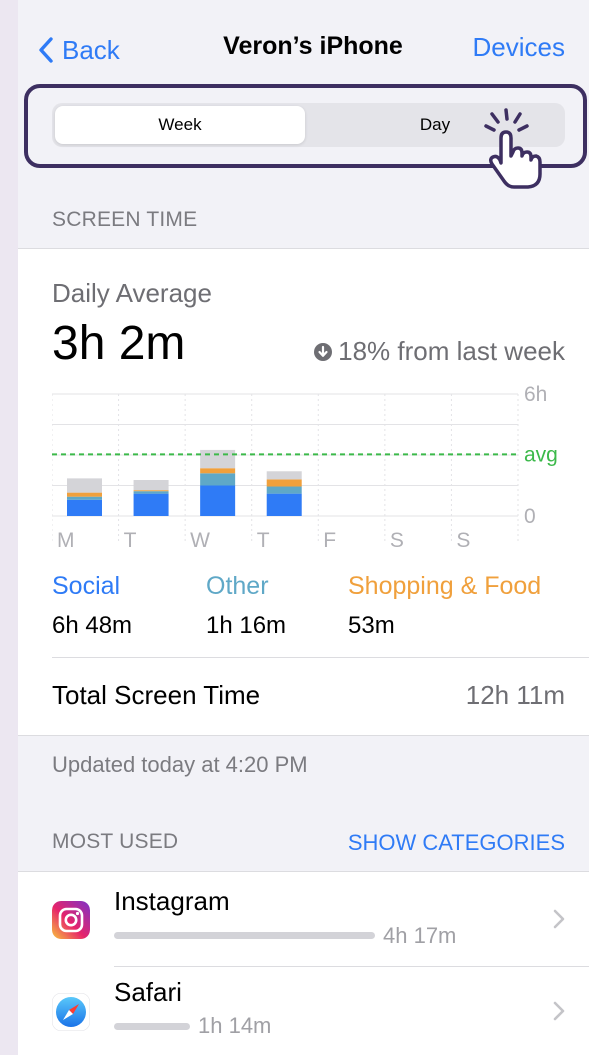 This screenshot has height=1055, width=589. What do you see at coordinates (148, 992) in the screenshot?
I see `app-name: Safari` at bounding box center [148, 992].